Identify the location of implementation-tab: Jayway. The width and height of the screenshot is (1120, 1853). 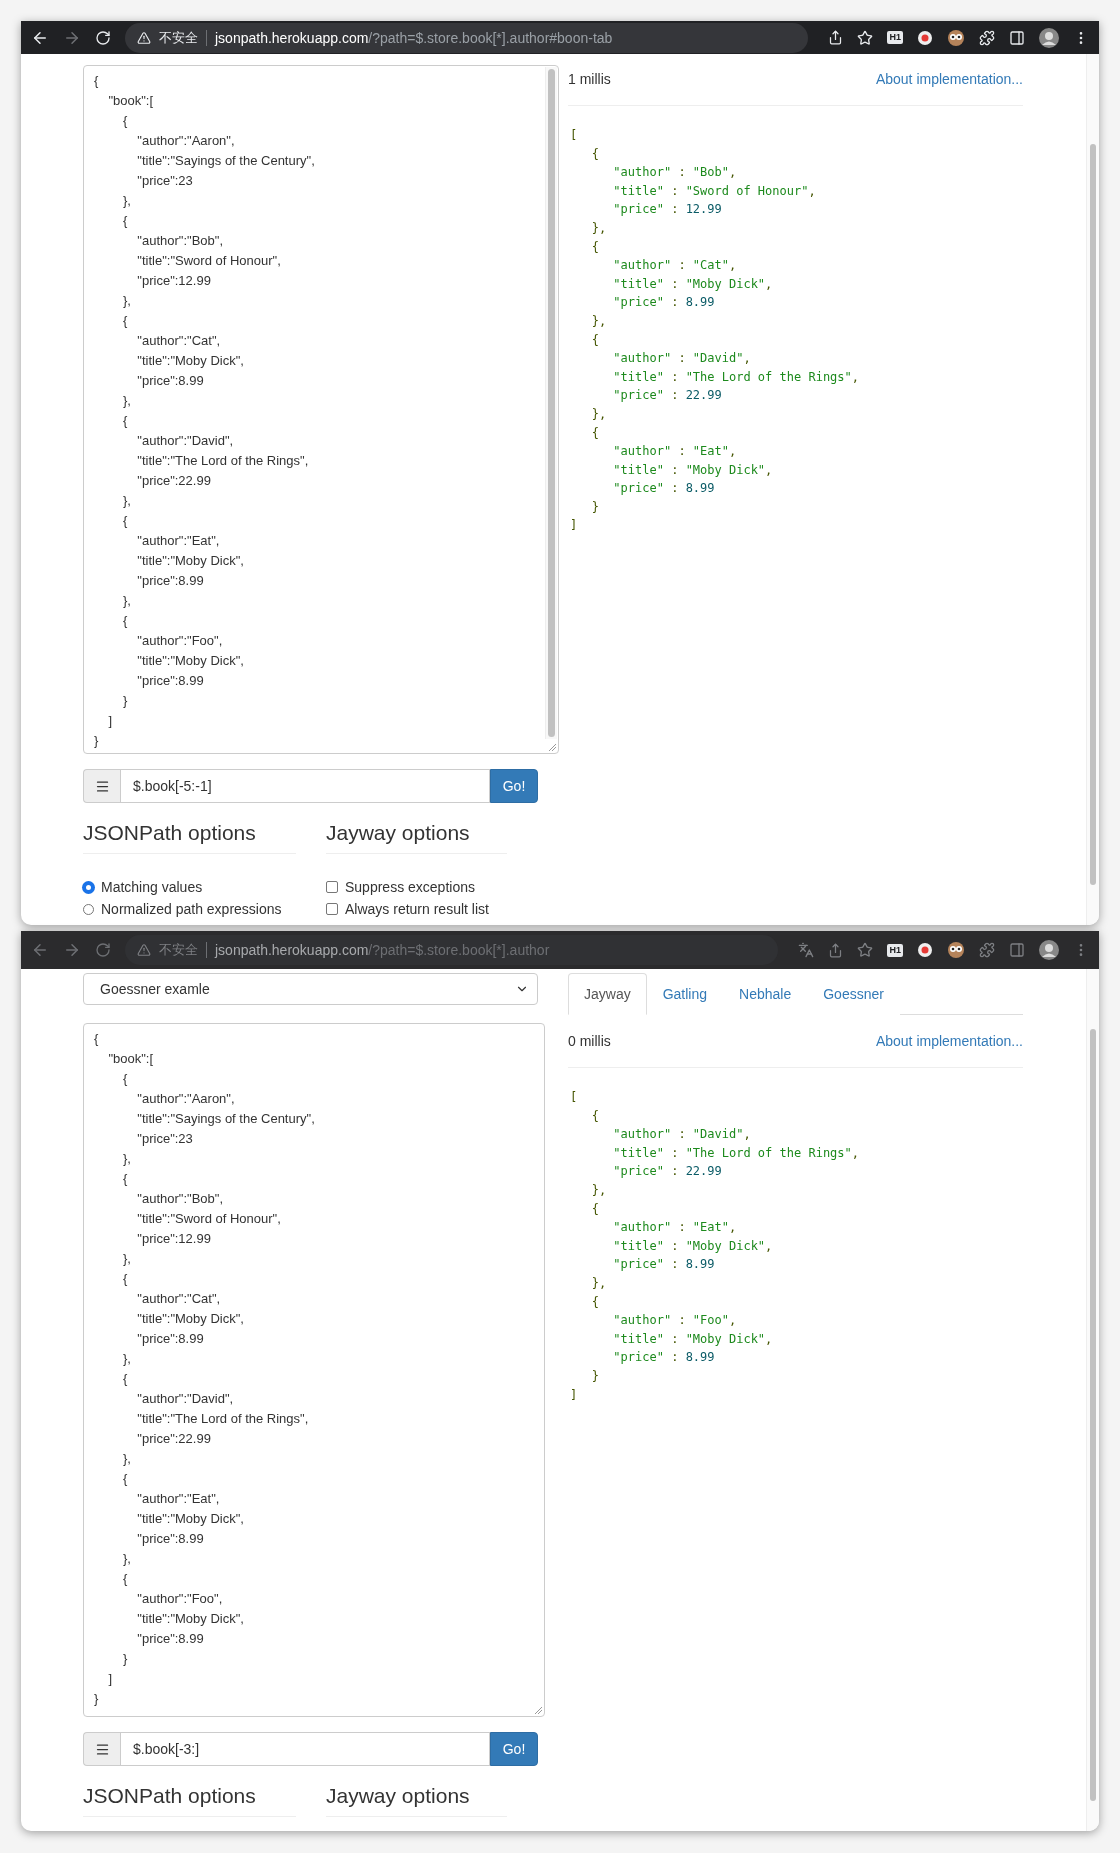
(607, 994).